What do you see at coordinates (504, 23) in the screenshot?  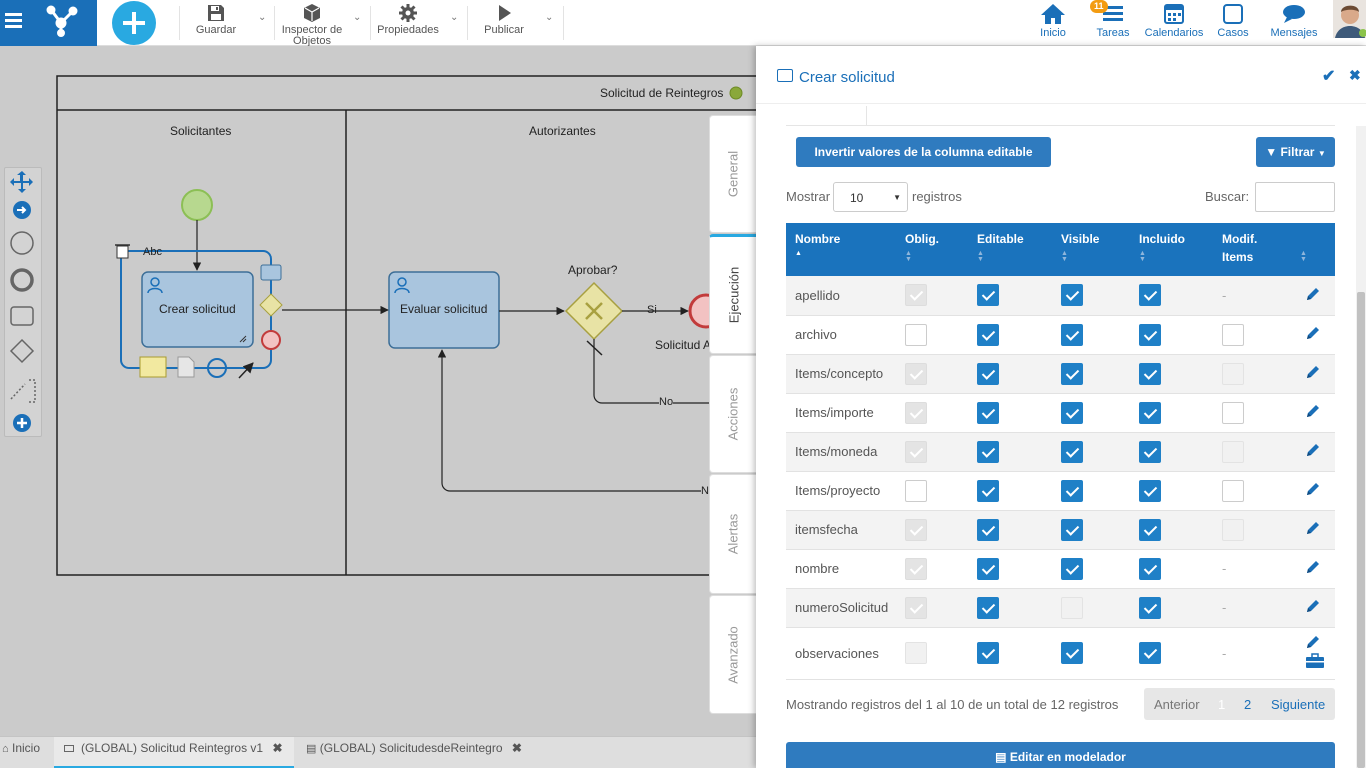 I see `publish-button: Publicar` at bounding box center [504, 23].